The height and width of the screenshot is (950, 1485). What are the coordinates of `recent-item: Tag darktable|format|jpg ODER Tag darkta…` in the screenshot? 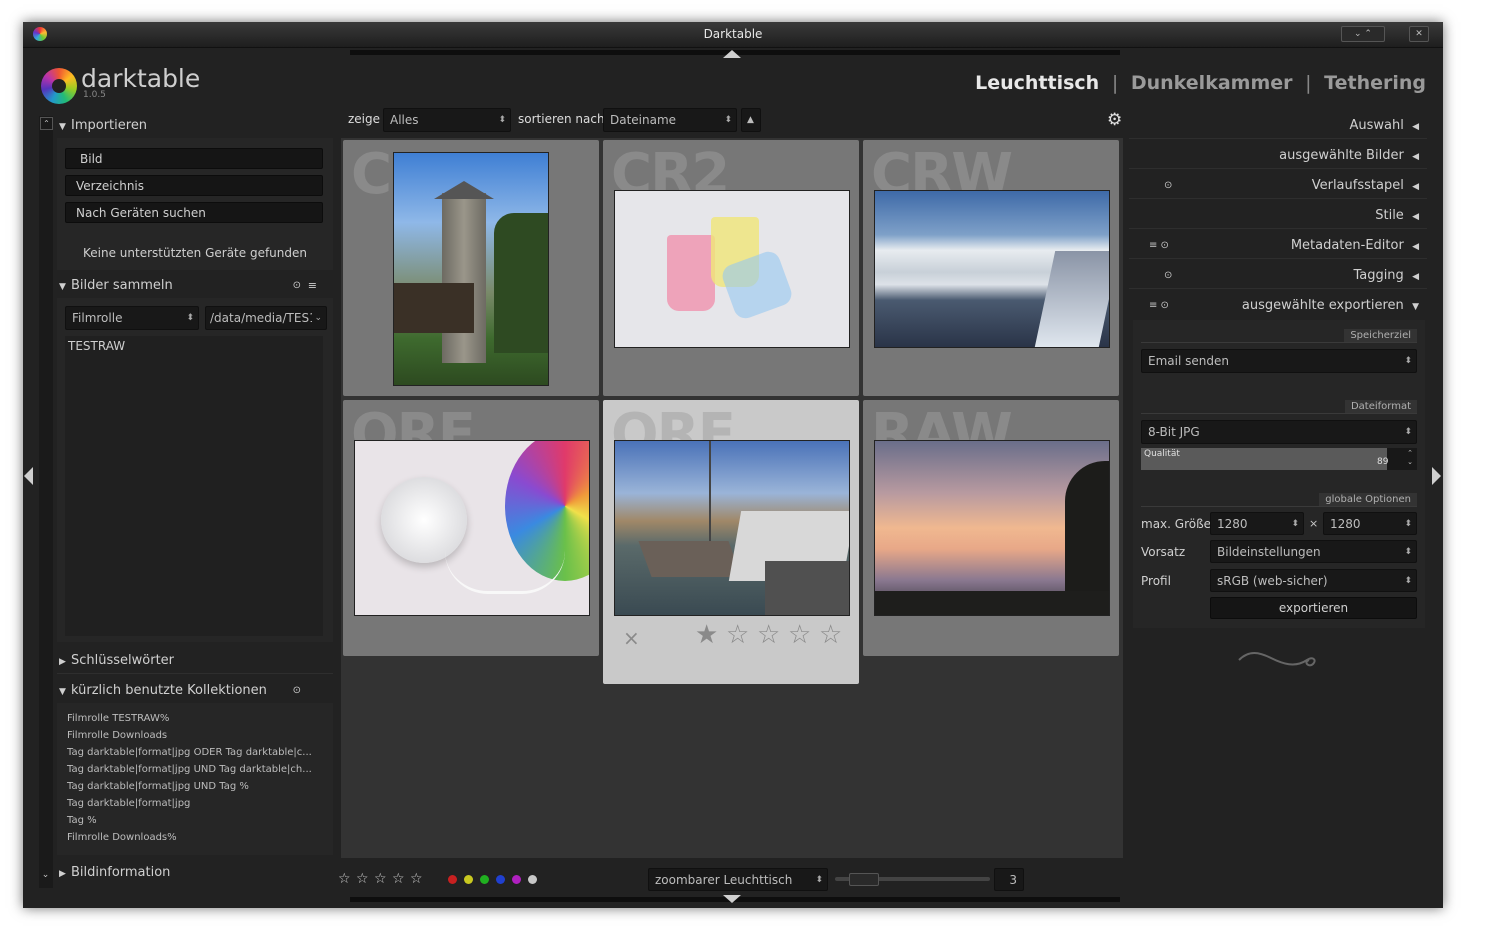 It's located at (189, 752).